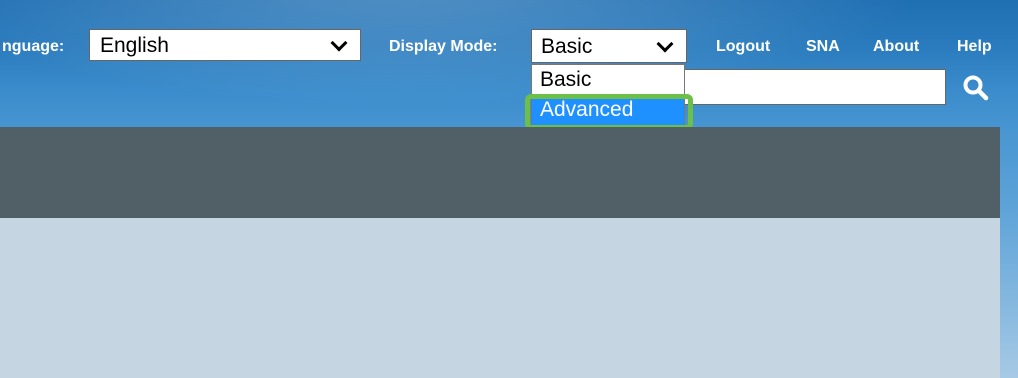 The height and width of the screenshot is (378, 1018). I want to click on display-mode-label: Display Mode:, so click(443, 46).